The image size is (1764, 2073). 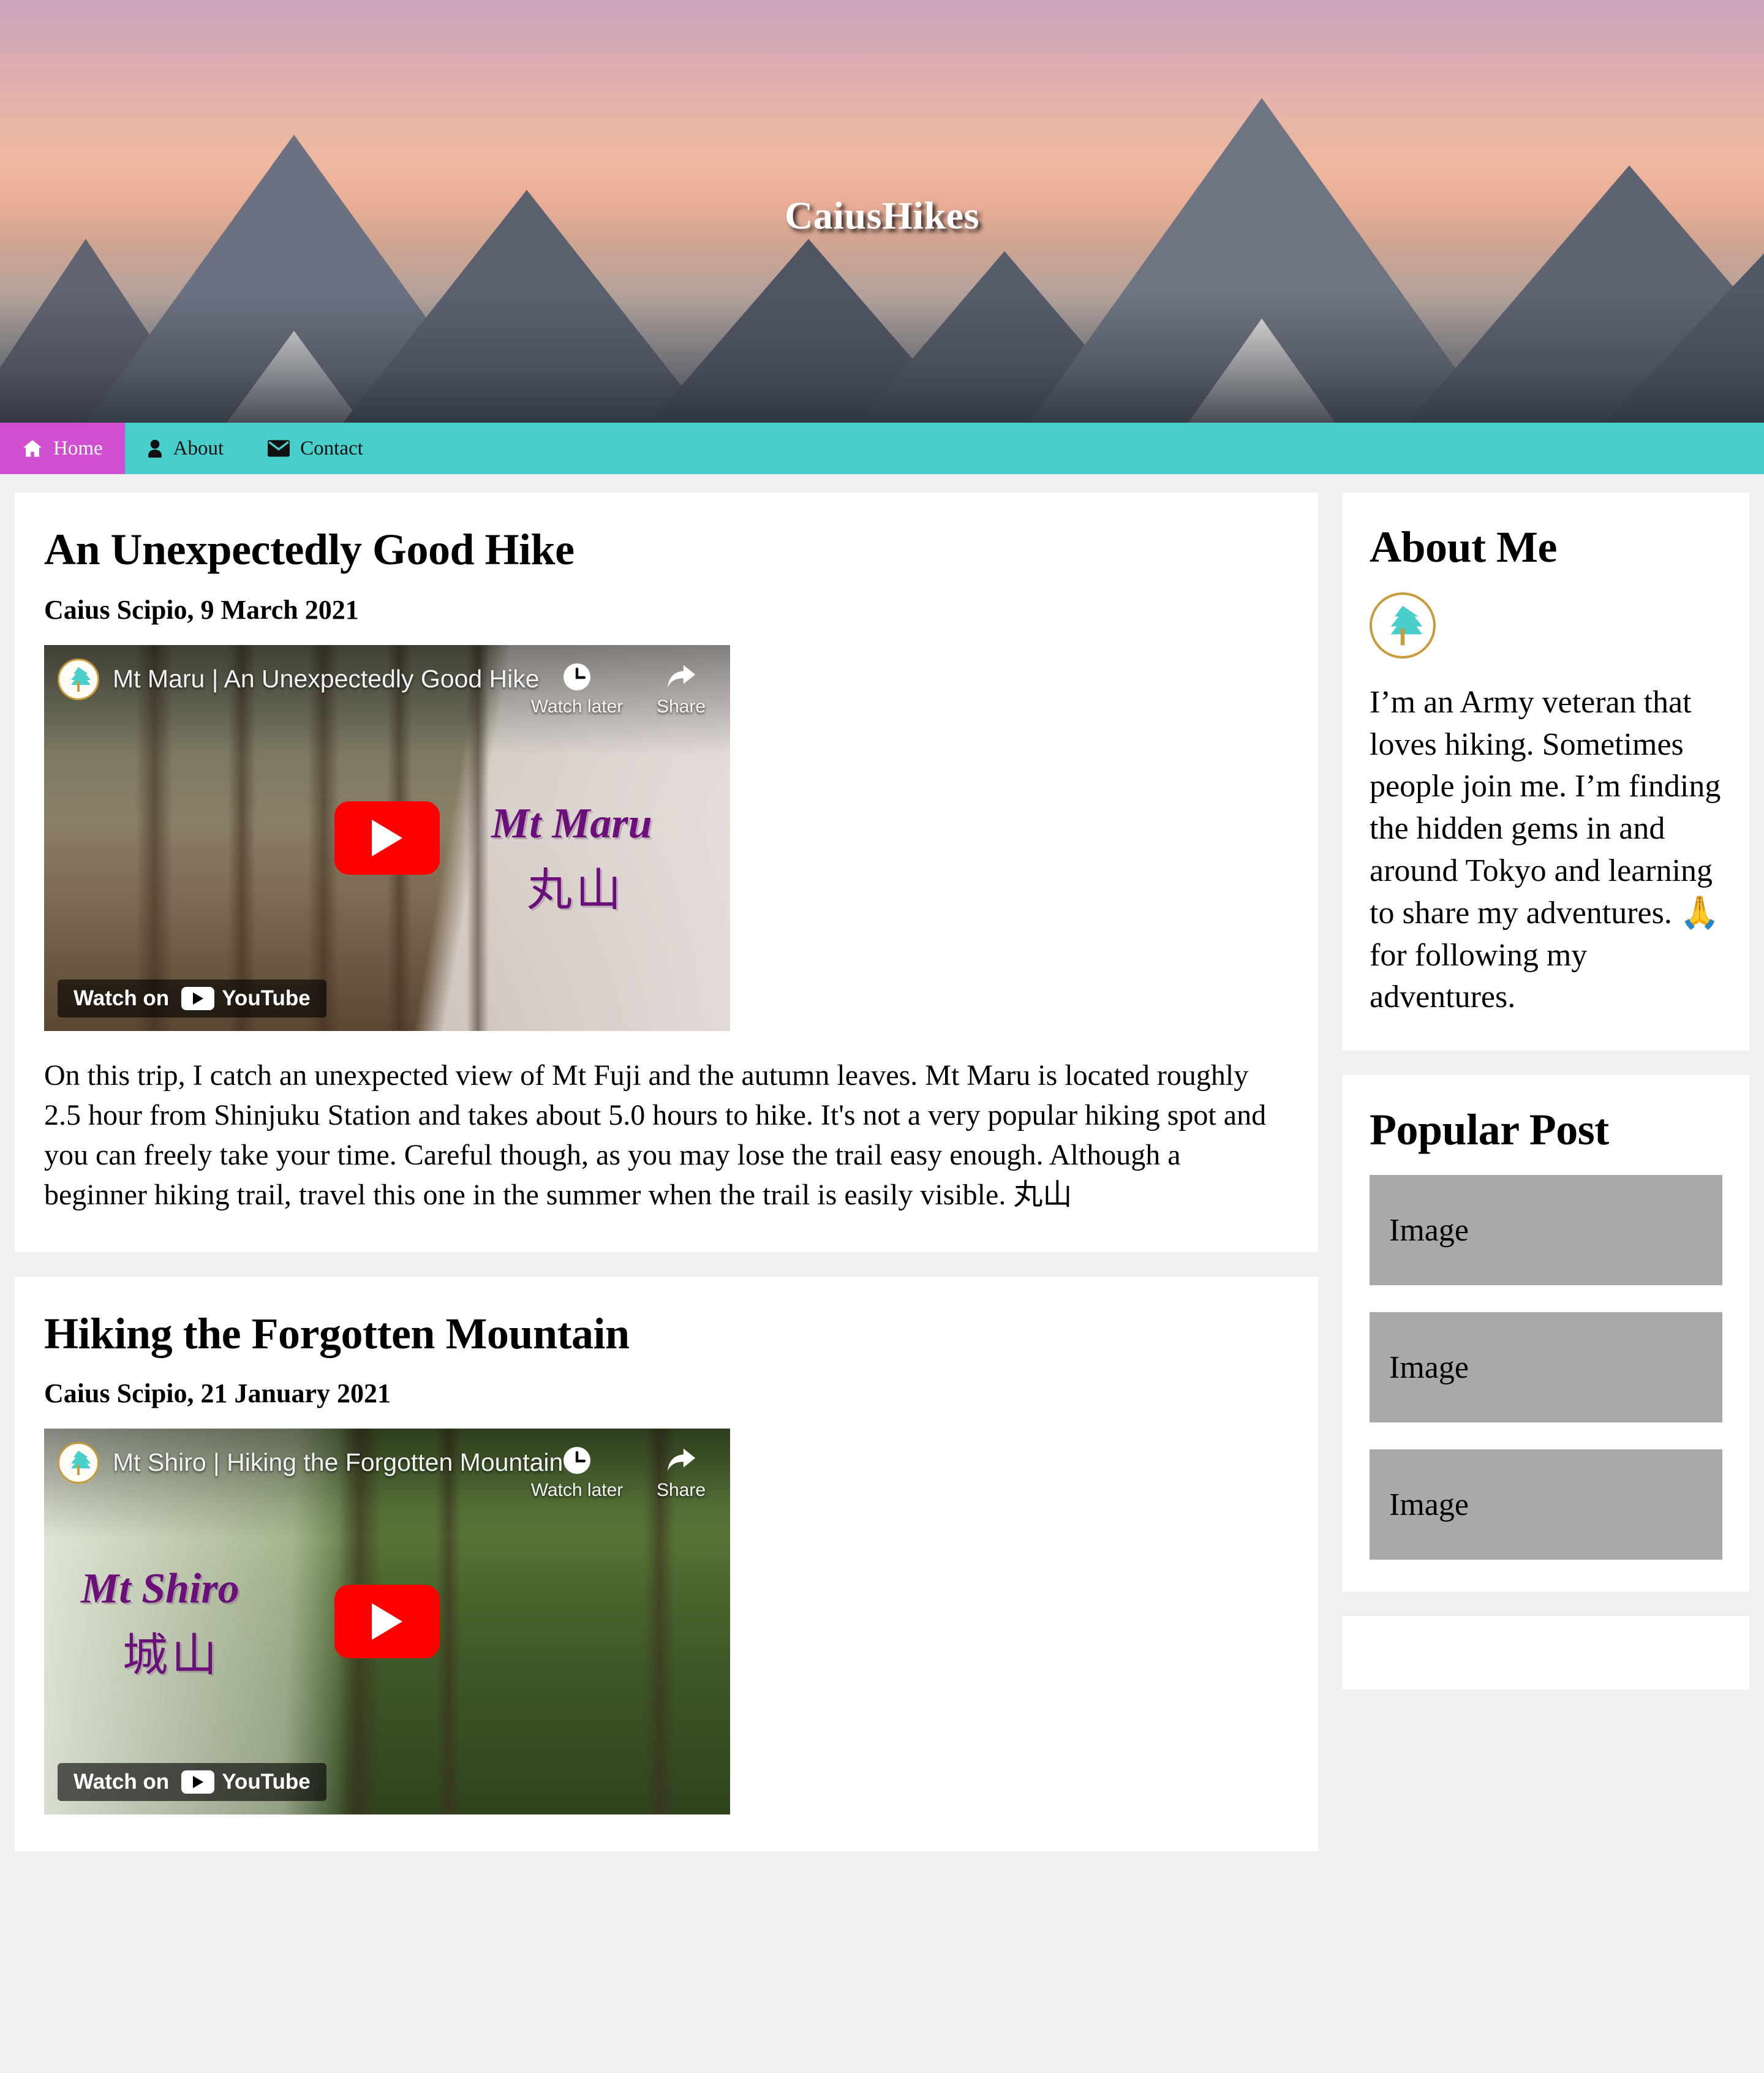 What do you see at coordinates (332, 448) in the screenshot?
I see `nav-item-contact-label: Contact` at bounding box center [332, 448].